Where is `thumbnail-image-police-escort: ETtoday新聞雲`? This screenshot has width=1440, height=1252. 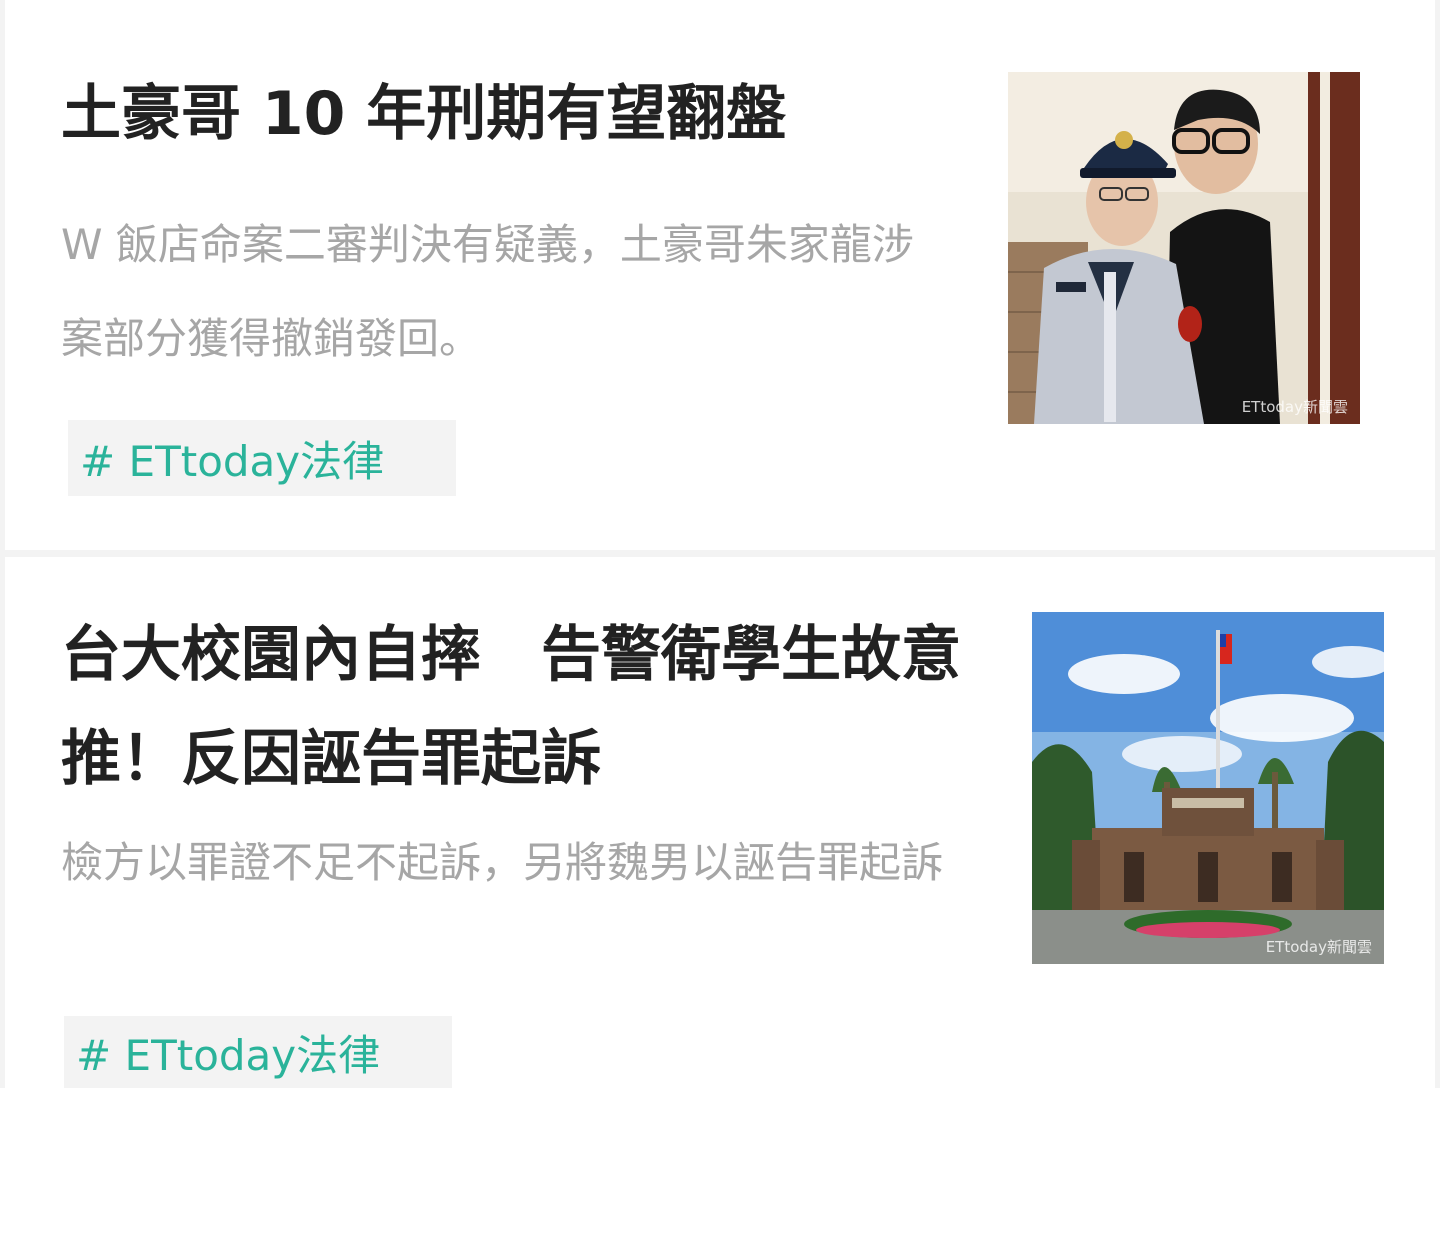
thumbnail-image-police-escort: ETtoday新聞雲 is located at coordinates (1184, 248).